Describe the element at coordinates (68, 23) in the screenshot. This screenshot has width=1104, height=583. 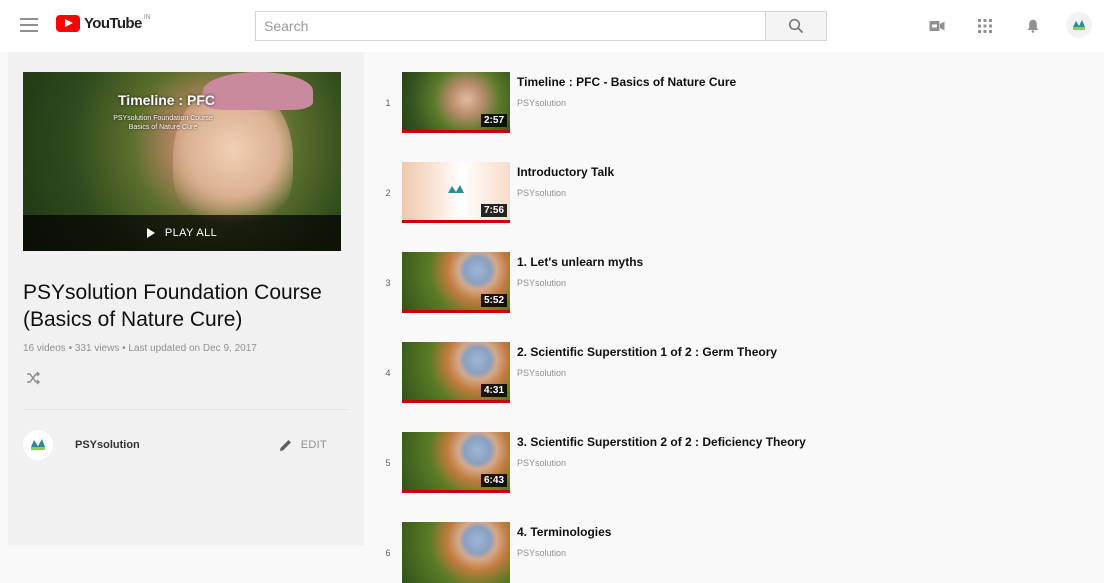
I see `youtube-play-icon` at that location.